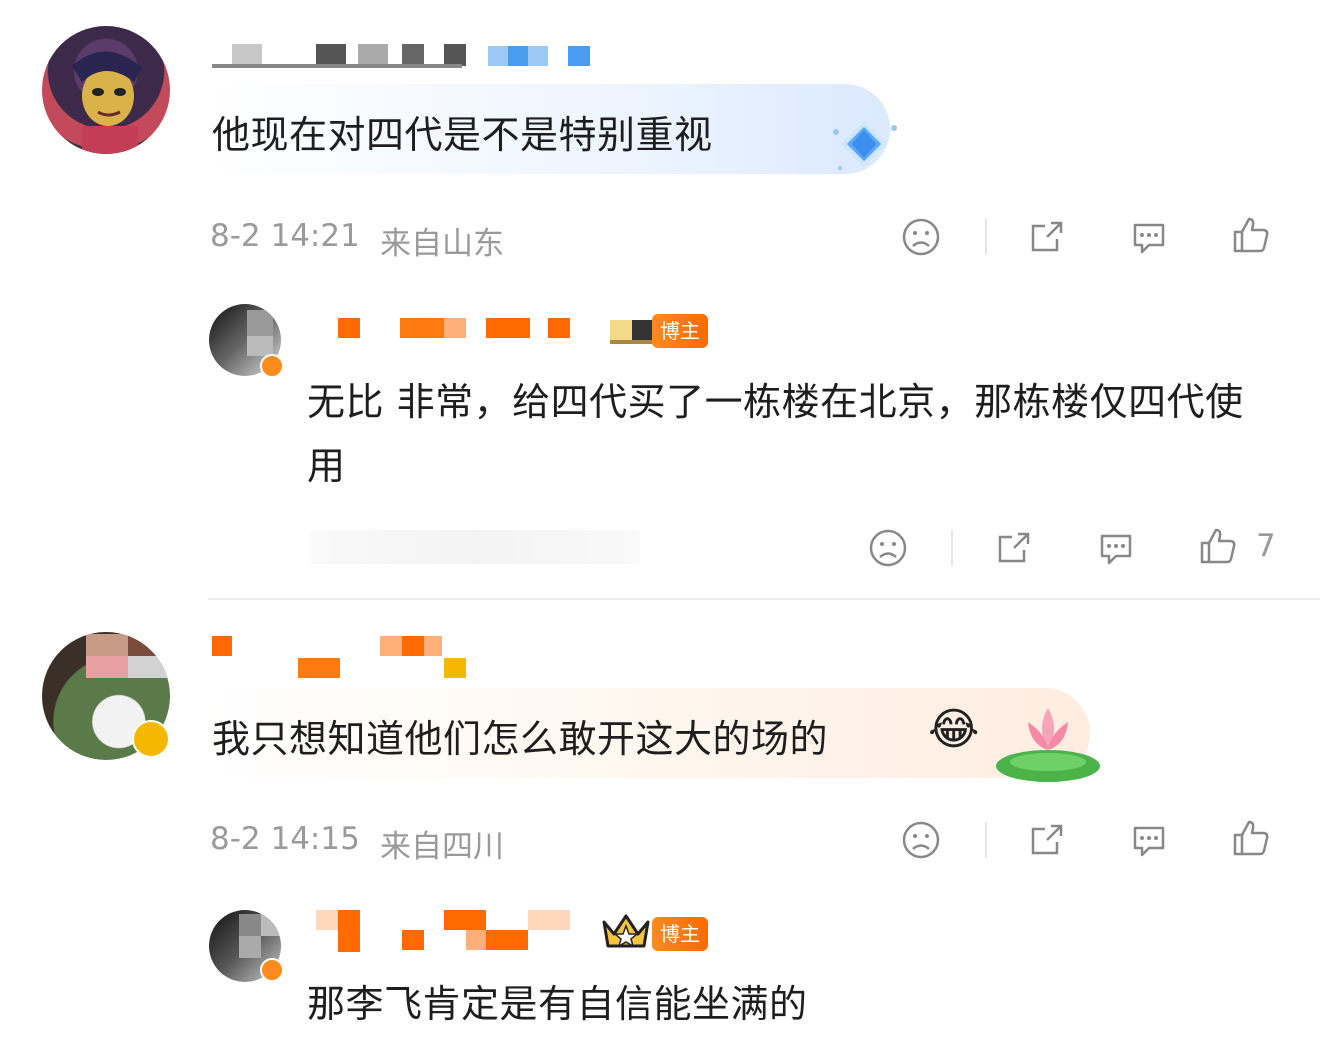 Image resolution: width=1320 pixels, height=1053 pixels. What do you see at coordinates (442, 847) in the screenshot?
I see `comment-2-location: 来自四川` at bounding box center [442, 847].